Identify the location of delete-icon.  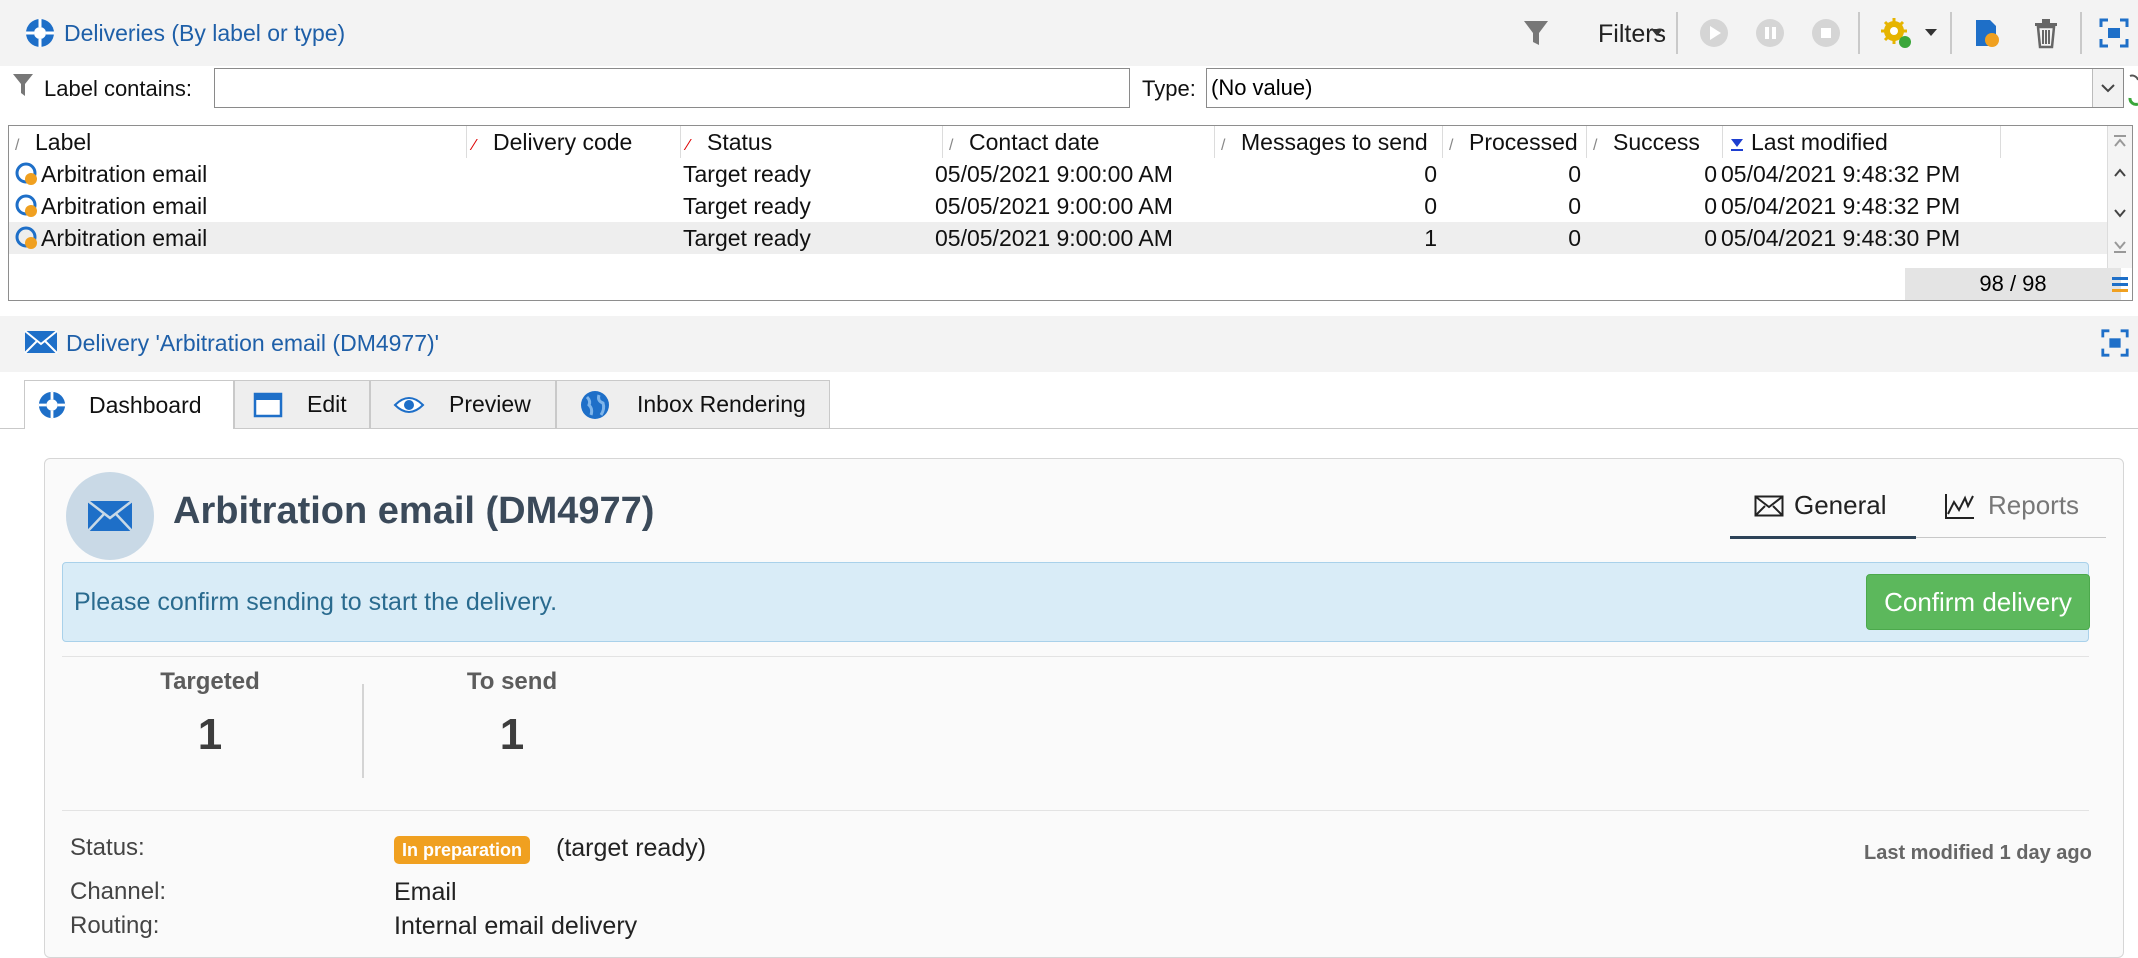
(2046, 33).